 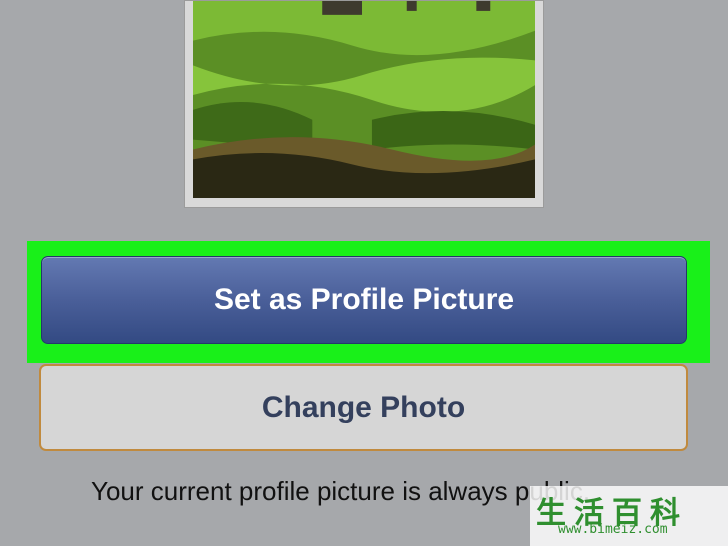 I want to click on change-photo-button: Change Photo, so click(x=363, y=407).